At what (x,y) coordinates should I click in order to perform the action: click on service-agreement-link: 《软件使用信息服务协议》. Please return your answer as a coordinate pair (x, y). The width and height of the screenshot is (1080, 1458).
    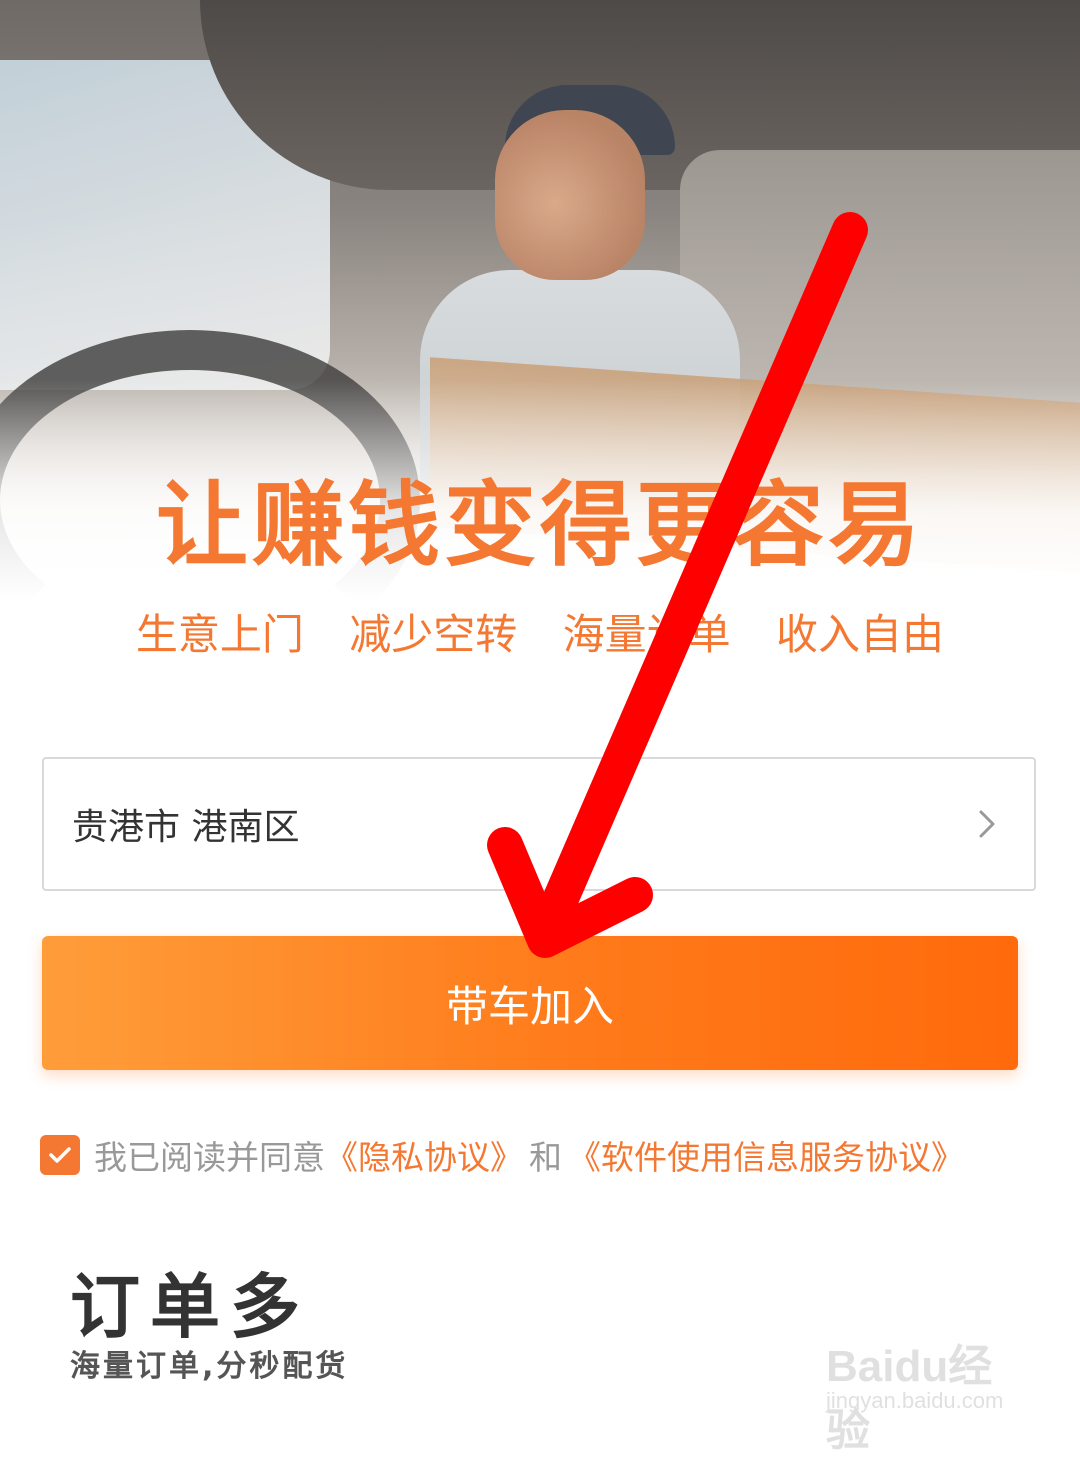
    Looking at the image, I should click on (766, 1155).